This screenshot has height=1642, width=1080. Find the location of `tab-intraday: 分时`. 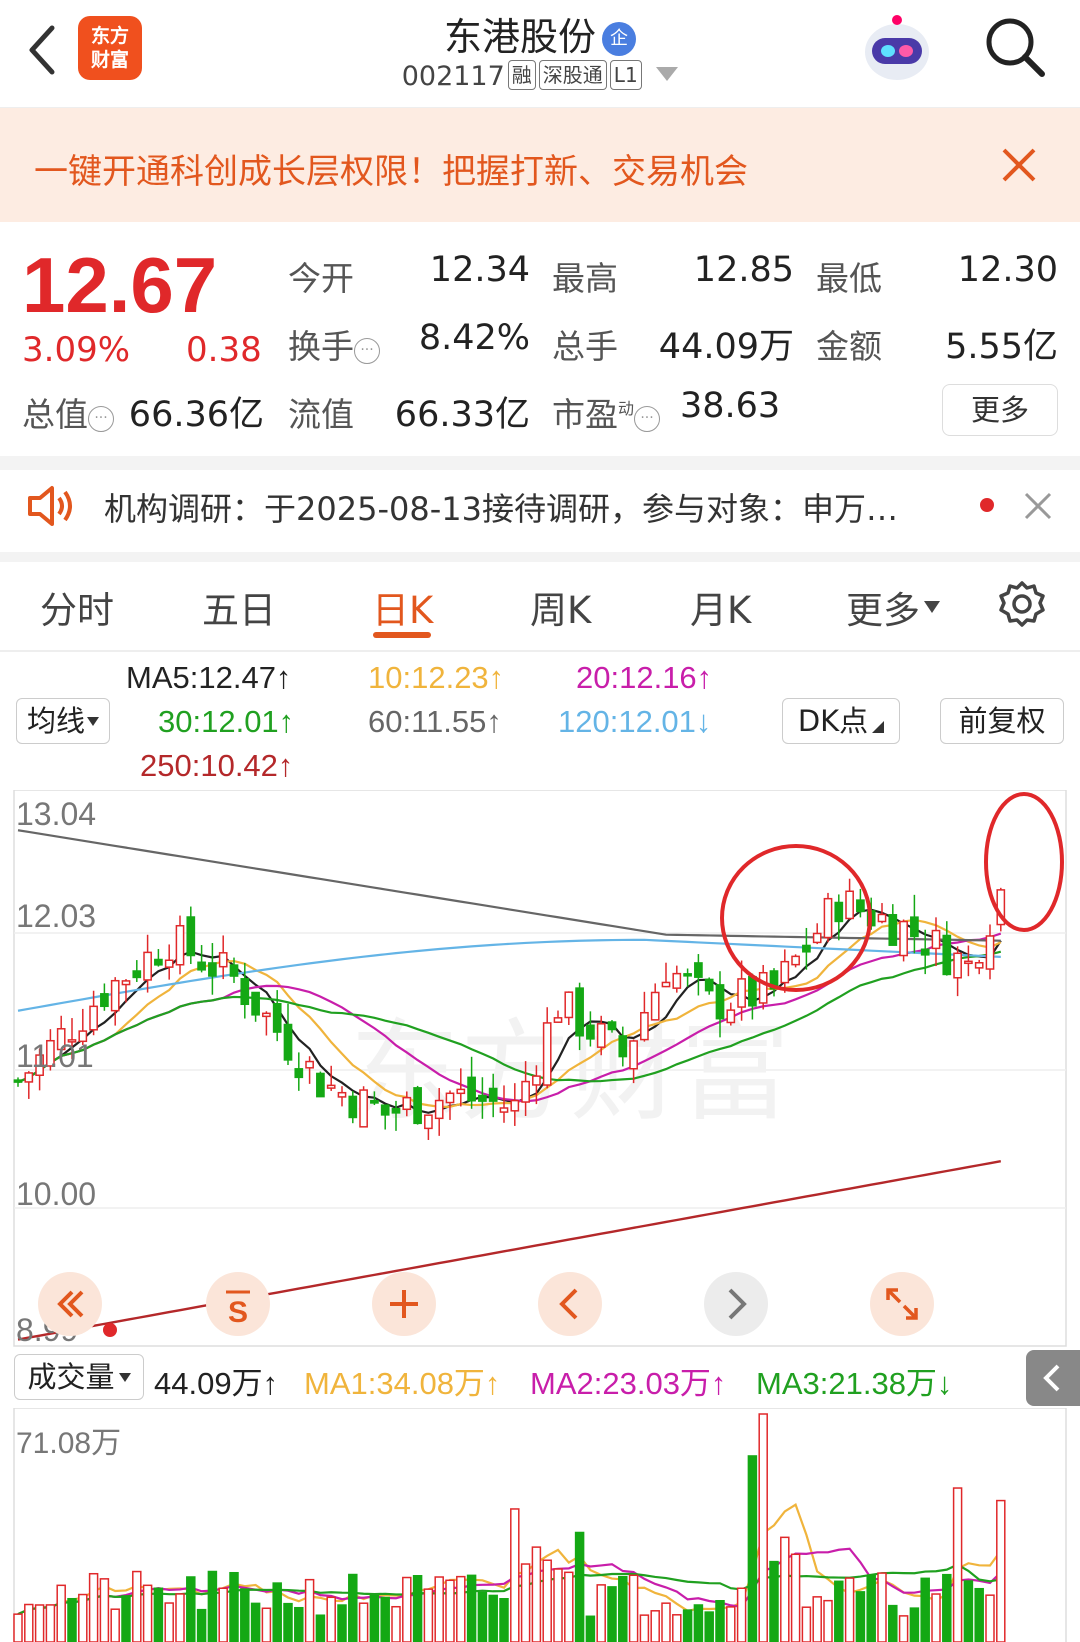

tab-intraday: 分时 is located at coordinates (77, 607).